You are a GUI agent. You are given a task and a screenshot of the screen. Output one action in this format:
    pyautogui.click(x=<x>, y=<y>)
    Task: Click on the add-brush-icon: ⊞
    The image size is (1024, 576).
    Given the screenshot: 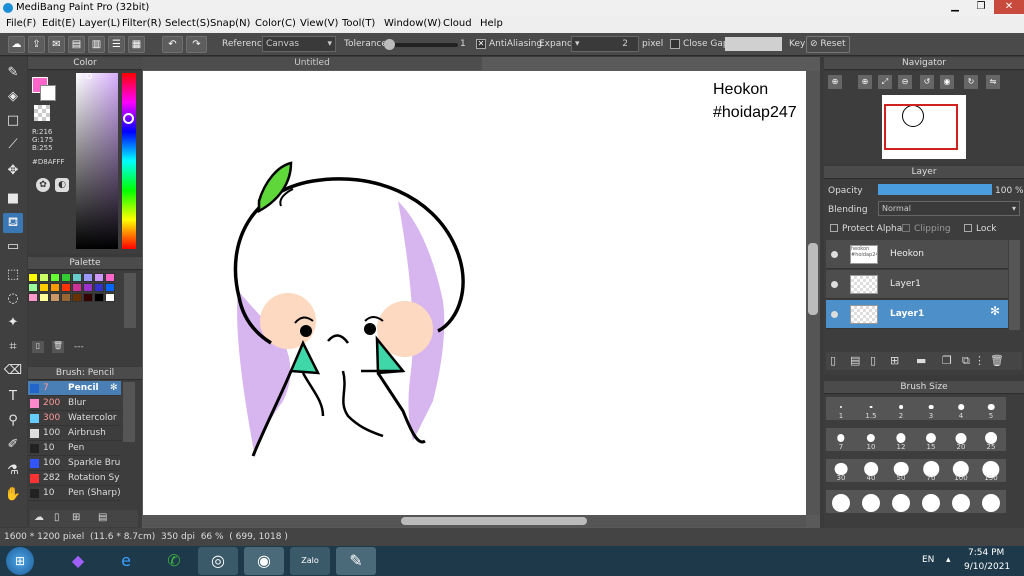 What is the action you would take?
    pyautogui.click(x=76, y=517)
    